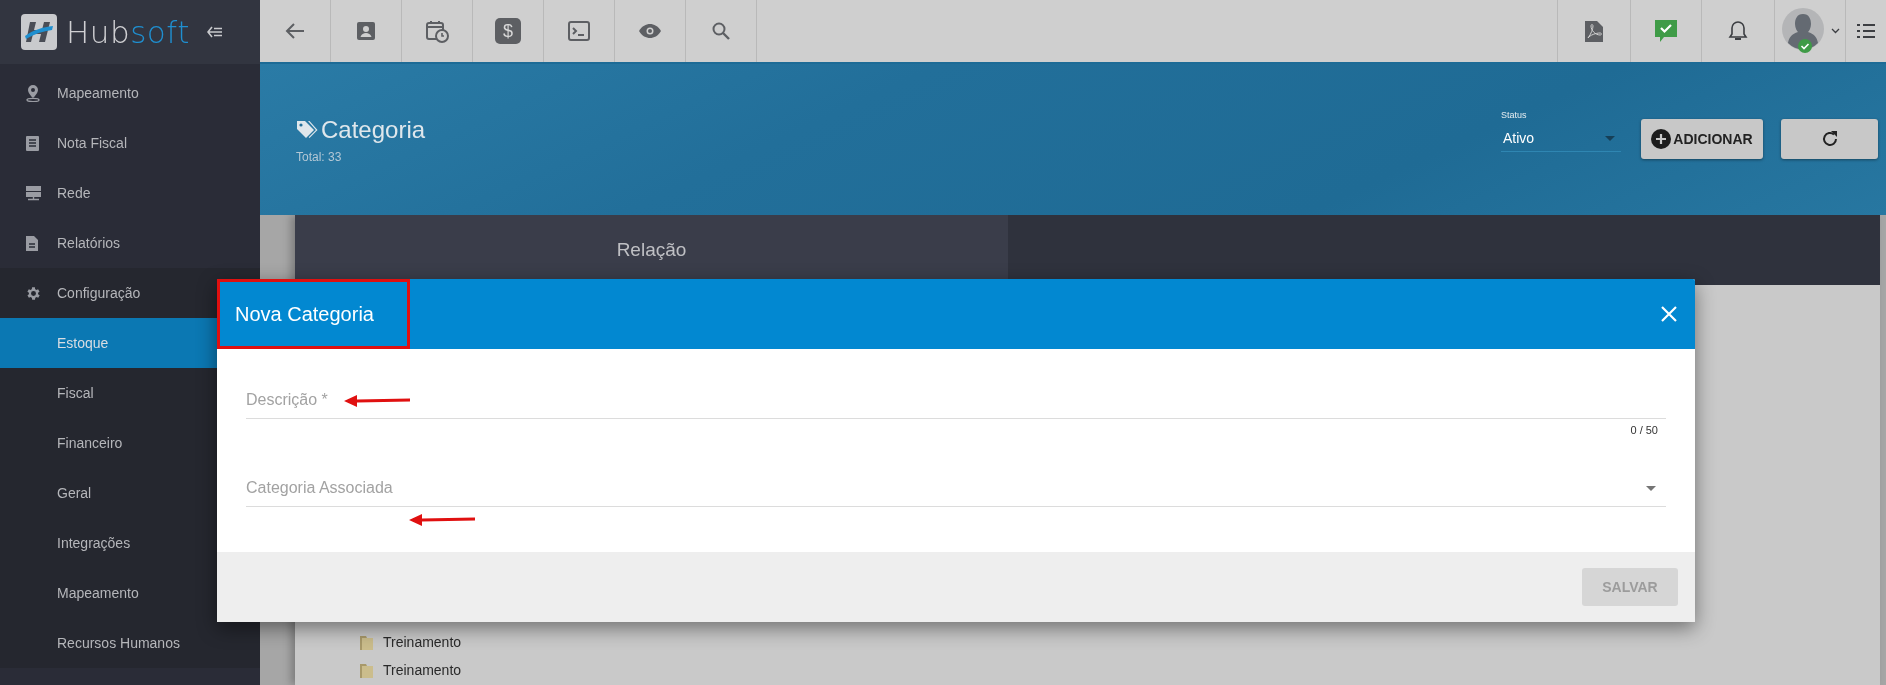 Image resolution: width=1886 pixels, height=685 pixels. What do you see at coordinates (1866, 31) in the screenshot?
I see `list-menu-icon` at bounding box center [1866, 31].